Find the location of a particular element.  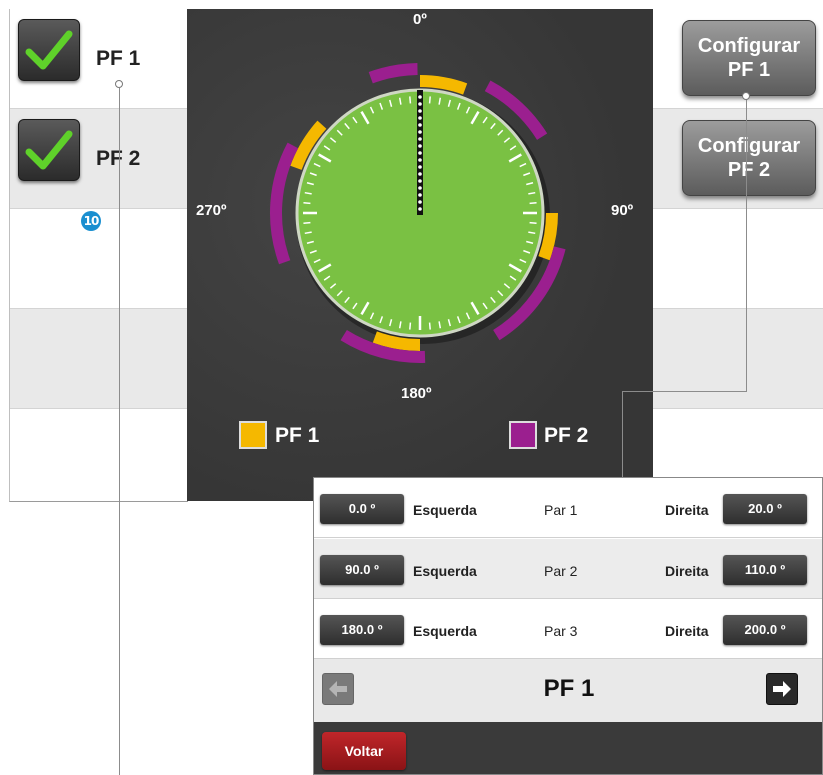

next-pf-button is located at coordinates (782, 689).